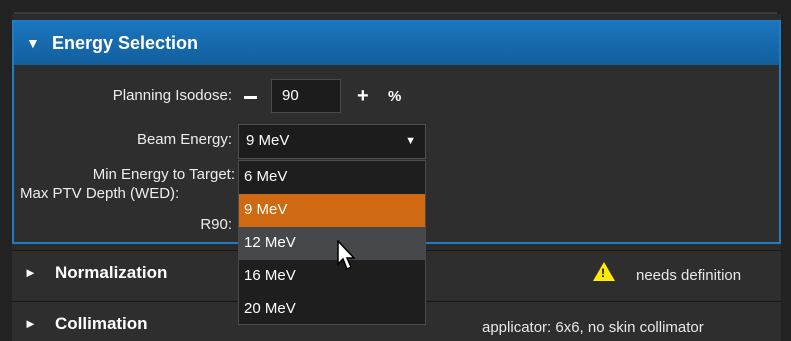  Describe the element at coordinates (101, 323) in the screenshot. I see `collimation-title: Collimation` at that location.